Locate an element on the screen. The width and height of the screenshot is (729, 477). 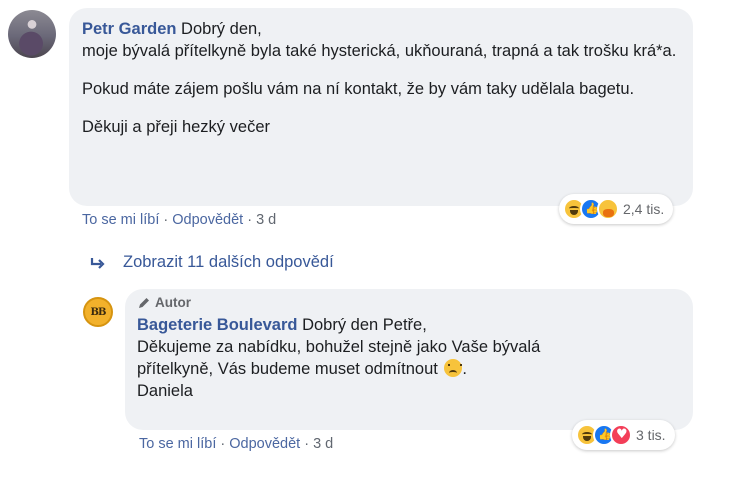
reaction-count: 3 tis. is located at coordinates (651, 435).